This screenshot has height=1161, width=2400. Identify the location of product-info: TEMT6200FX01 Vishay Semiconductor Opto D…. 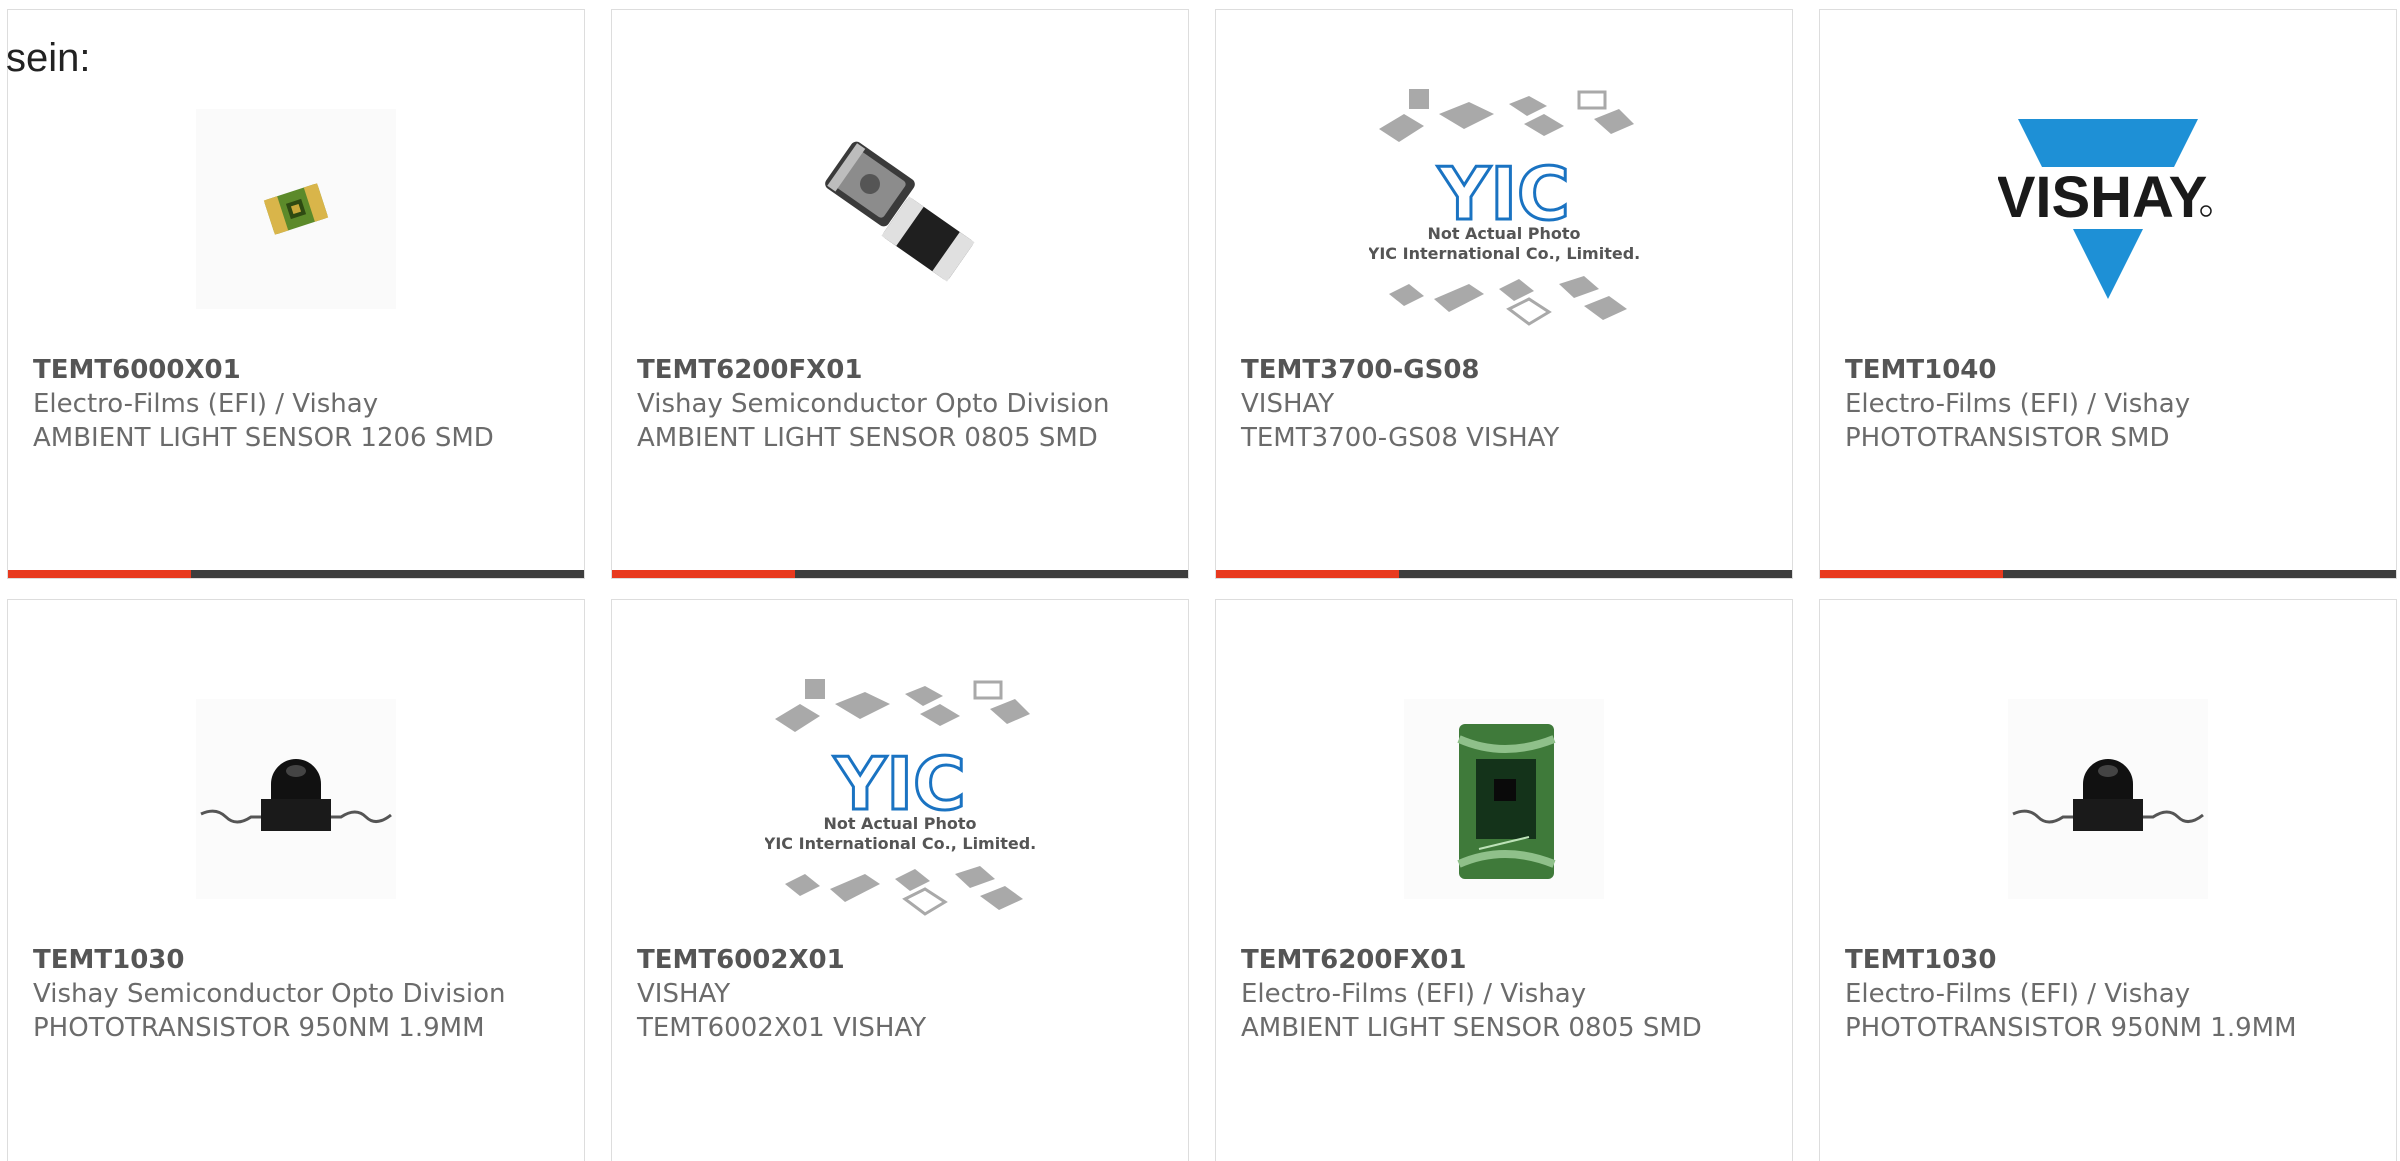
(906, 404).